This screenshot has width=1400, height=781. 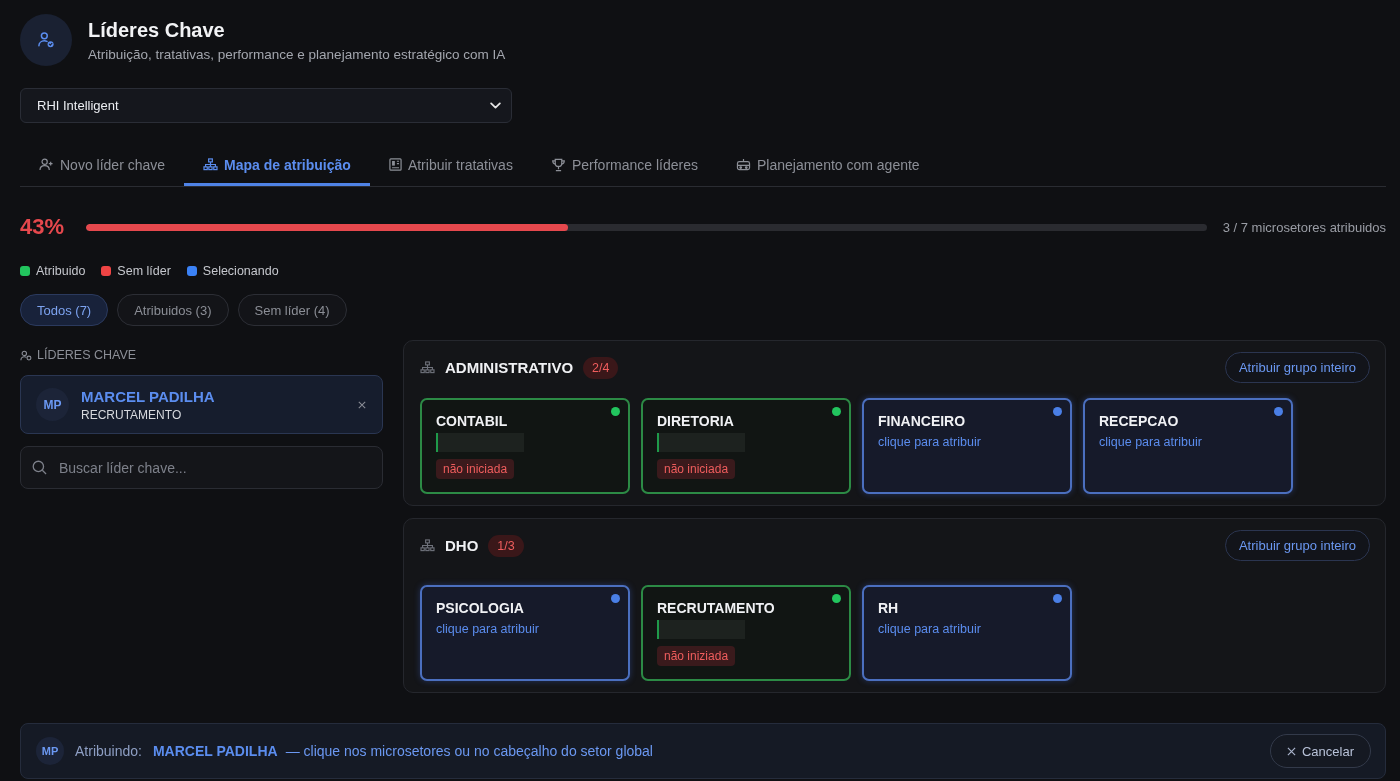 I want to click on instruction-text: — clique nos microsetores ou no cabeçalho do setor global, so click(x=469, y=751).